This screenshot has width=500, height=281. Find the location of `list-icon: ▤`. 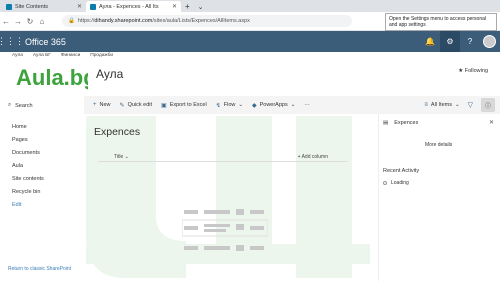

list-icon: ▤ is located at coordinates (386, 123).